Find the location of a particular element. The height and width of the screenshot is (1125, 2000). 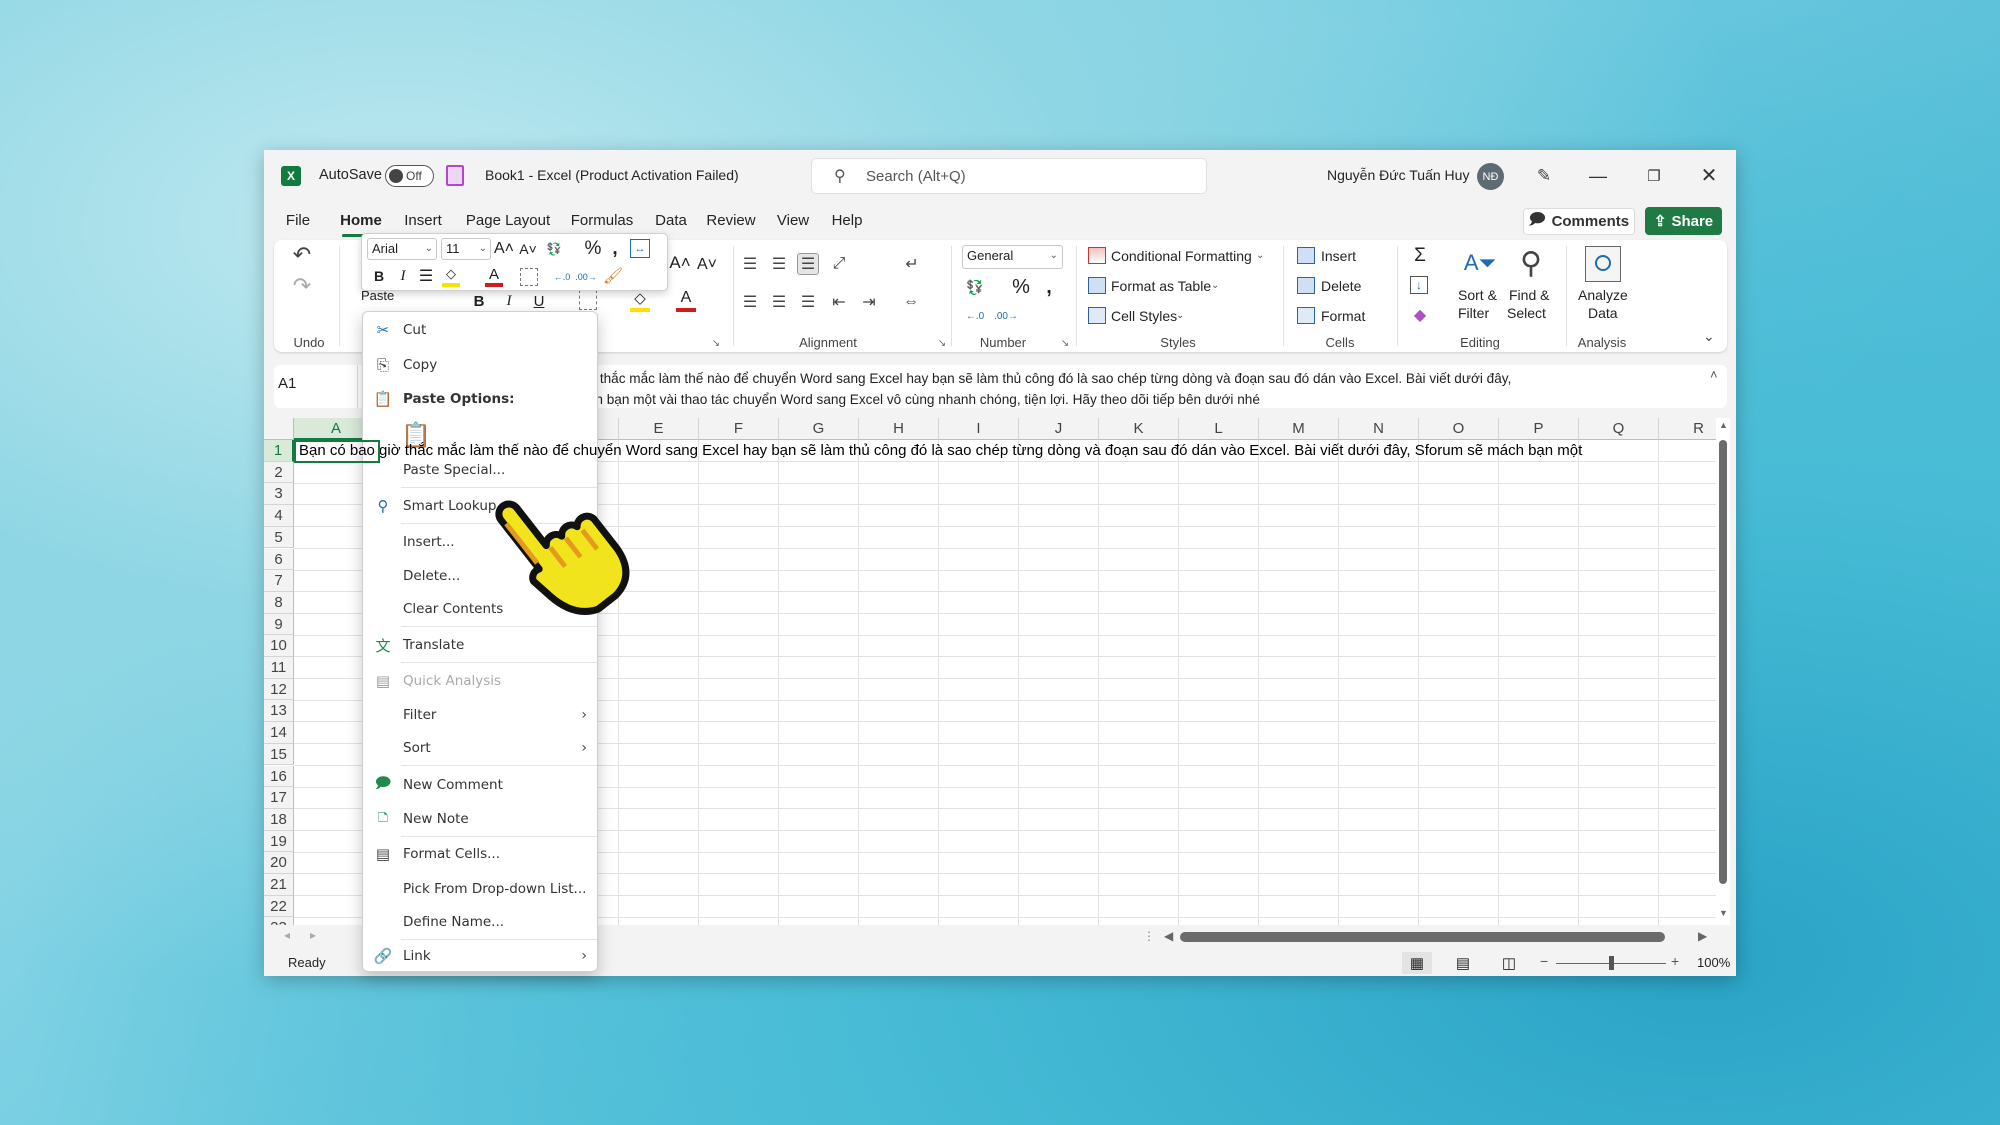

row-header-7: 7 is located at coordinates (279, 581).